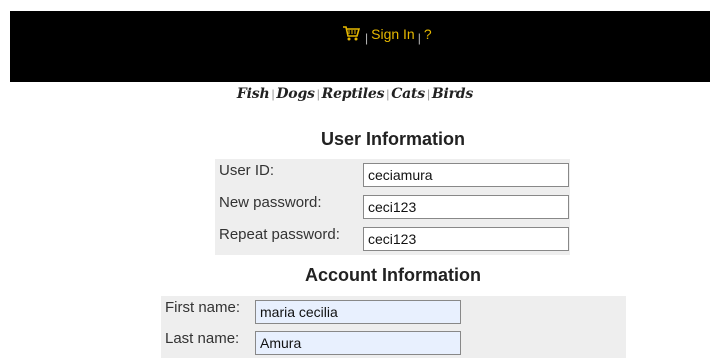 The image size is (710, 358). What do you see at coordinates (287, 239) in the screenshot?
I see `repeat-password-label: Repeat password:` at bounding box center [287, 239].